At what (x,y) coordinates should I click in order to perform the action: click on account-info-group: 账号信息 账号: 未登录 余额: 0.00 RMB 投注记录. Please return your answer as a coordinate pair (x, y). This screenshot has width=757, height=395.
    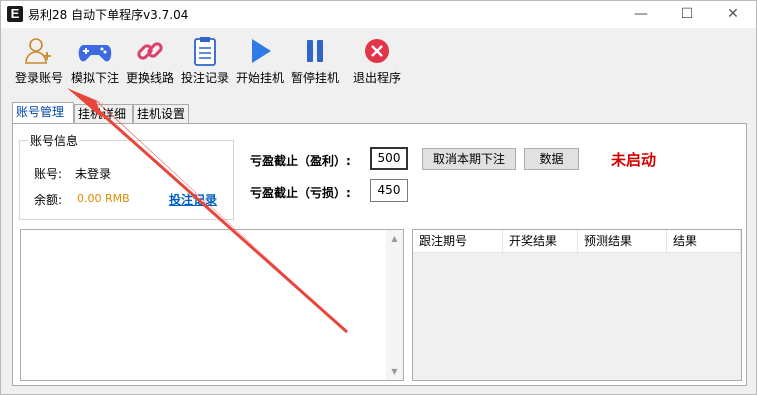
    Looking at the image, I should click on (126, 176).